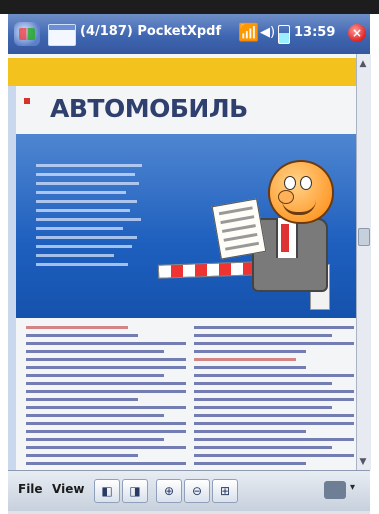  I want to click on text-column-right, so click(274, 398).